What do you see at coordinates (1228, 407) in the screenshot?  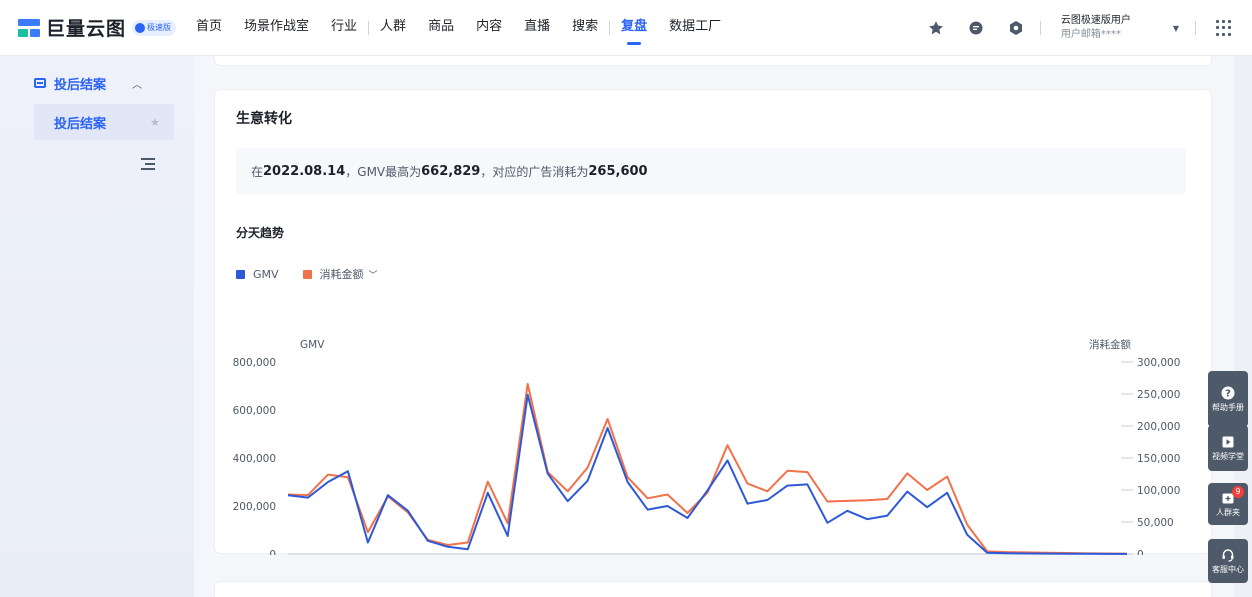 I see `help-manual-label: 帮助手册` at bounding box center [1228, 407].